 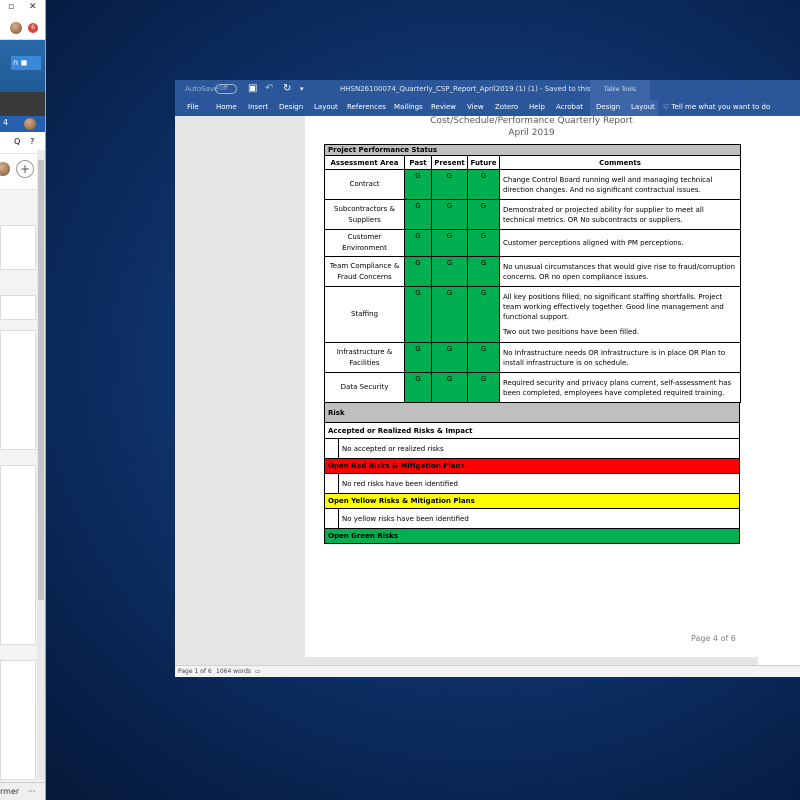 What do you see at coordinates (366, 107) in the screenshot?
I see `tab-references: References` at bounding box center [366, 107].